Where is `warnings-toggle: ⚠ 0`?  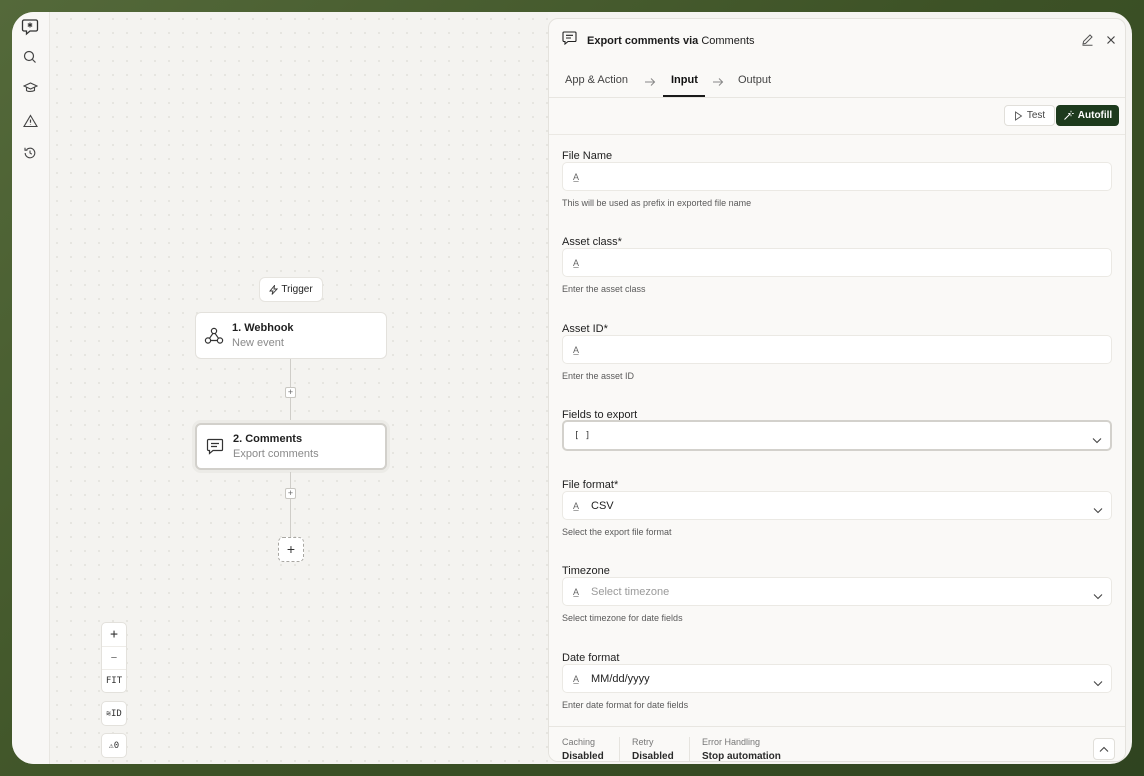
warnings-toggle: ⚠ 0 is located at coordinates (114, 745).